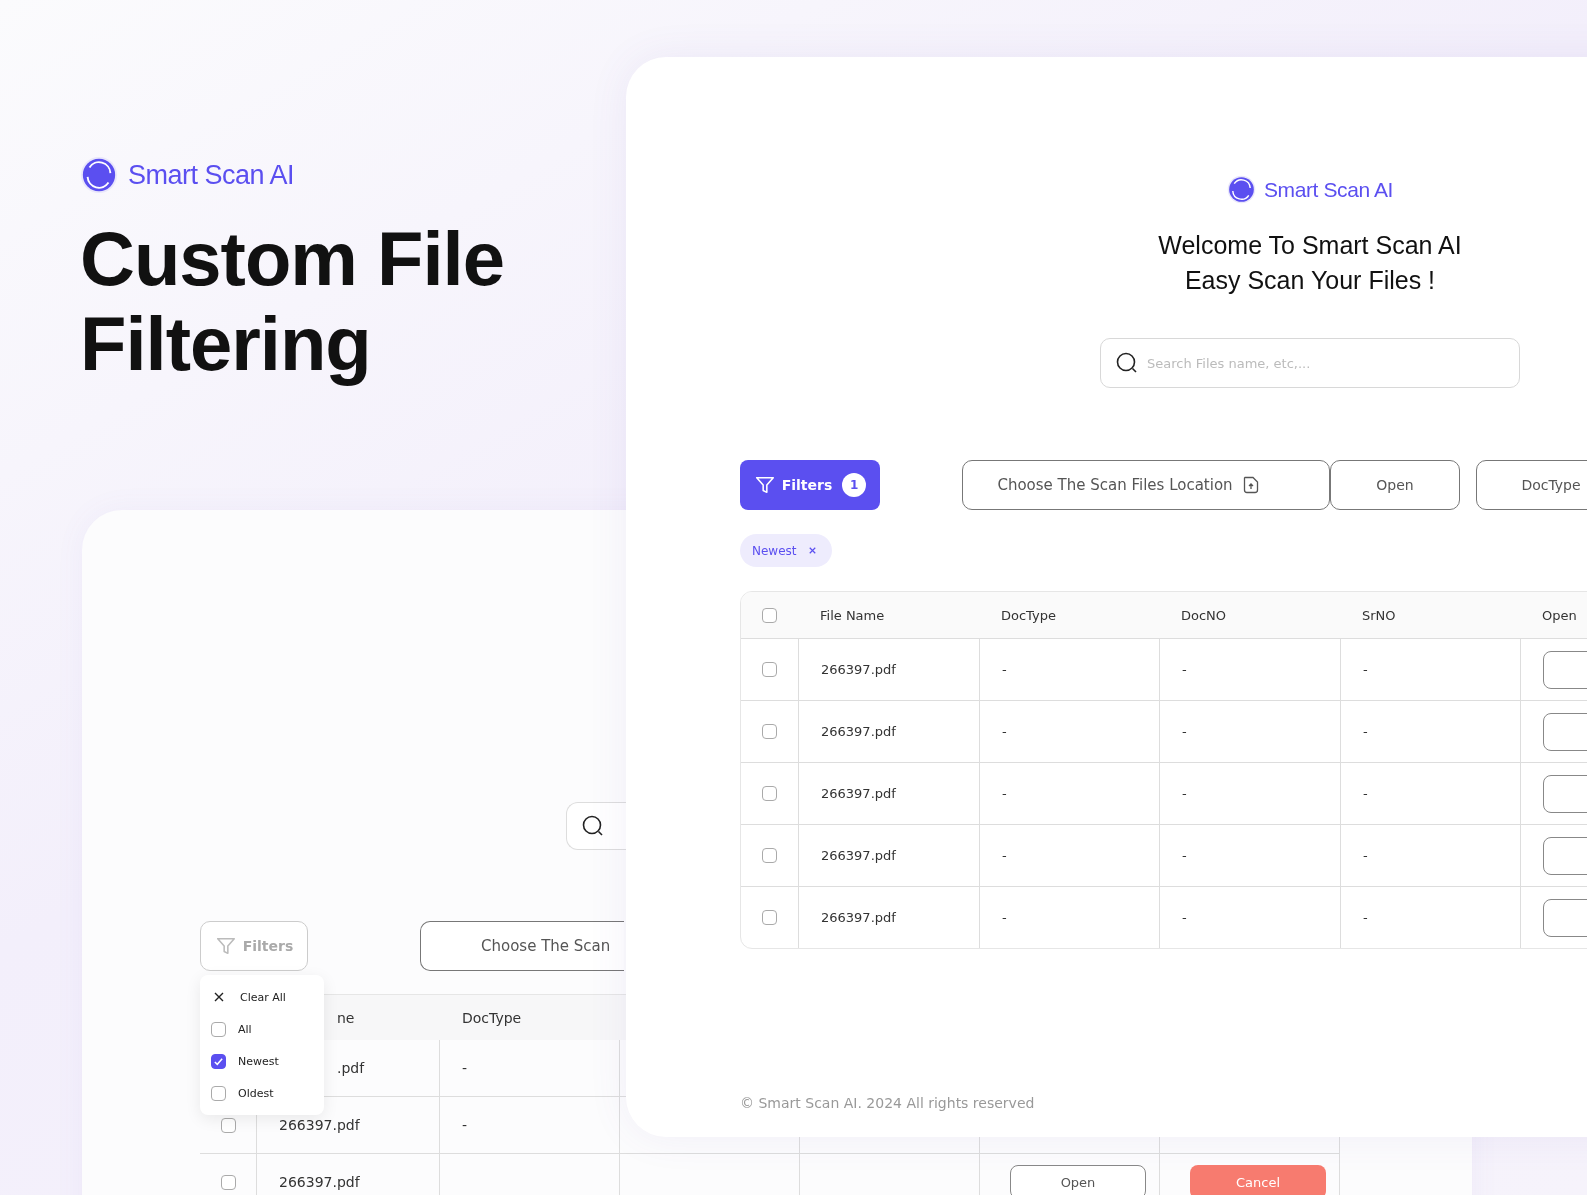  What do you see at coordinates (1204, 615) in the screenshot?
I see `column-header: DocNO` at bounding box center [1204, 615].